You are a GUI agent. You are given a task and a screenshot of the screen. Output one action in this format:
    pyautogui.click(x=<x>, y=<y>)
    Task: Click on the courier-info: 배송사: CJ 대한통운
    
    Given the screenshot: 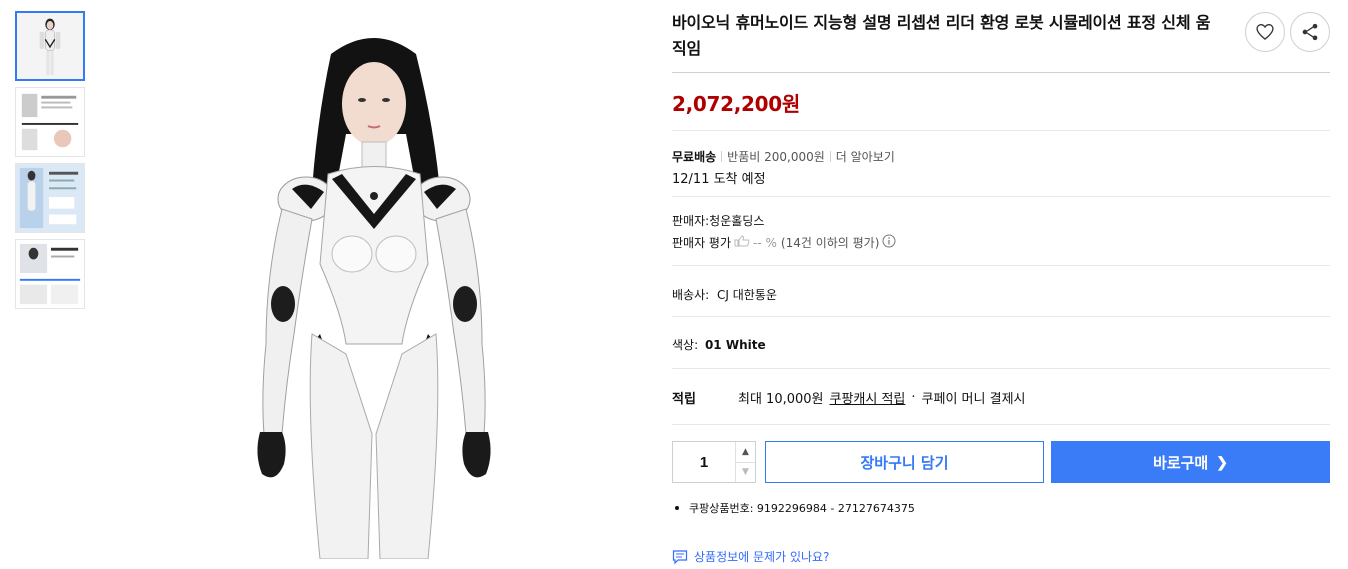 What is the action you would take?
    pyautogui.click(x=1001, y=294)
    